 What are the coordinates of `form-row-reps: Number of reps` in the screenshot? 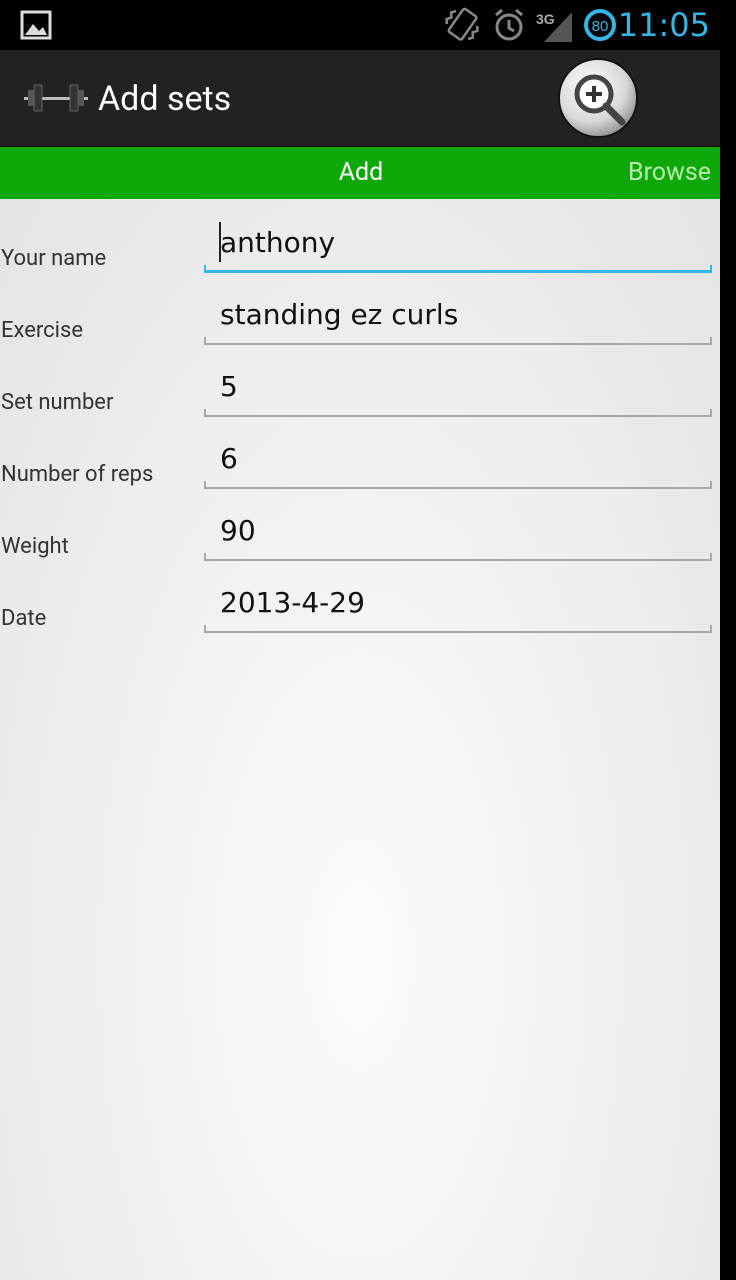 It's located at (360, 461).